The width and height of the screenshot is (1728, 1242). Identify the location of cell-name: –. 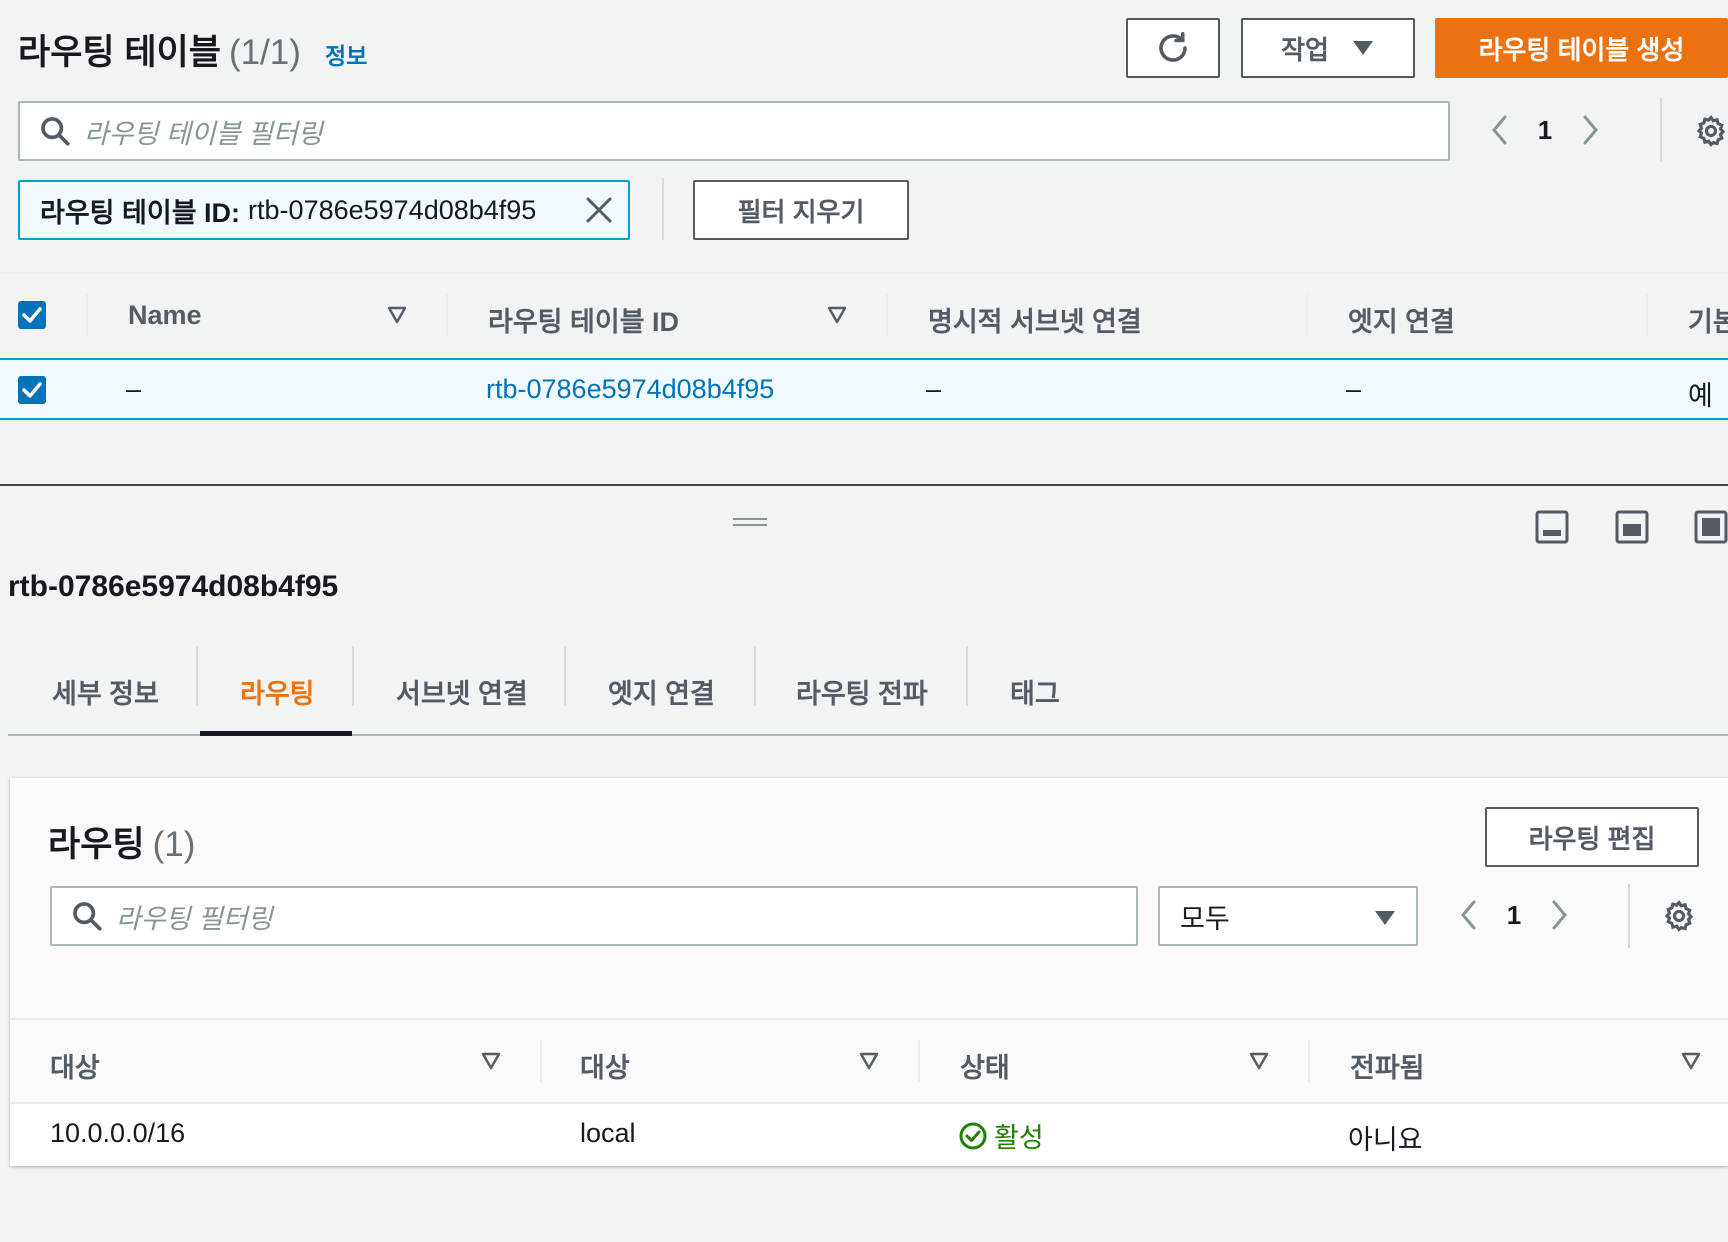
(134, 389).